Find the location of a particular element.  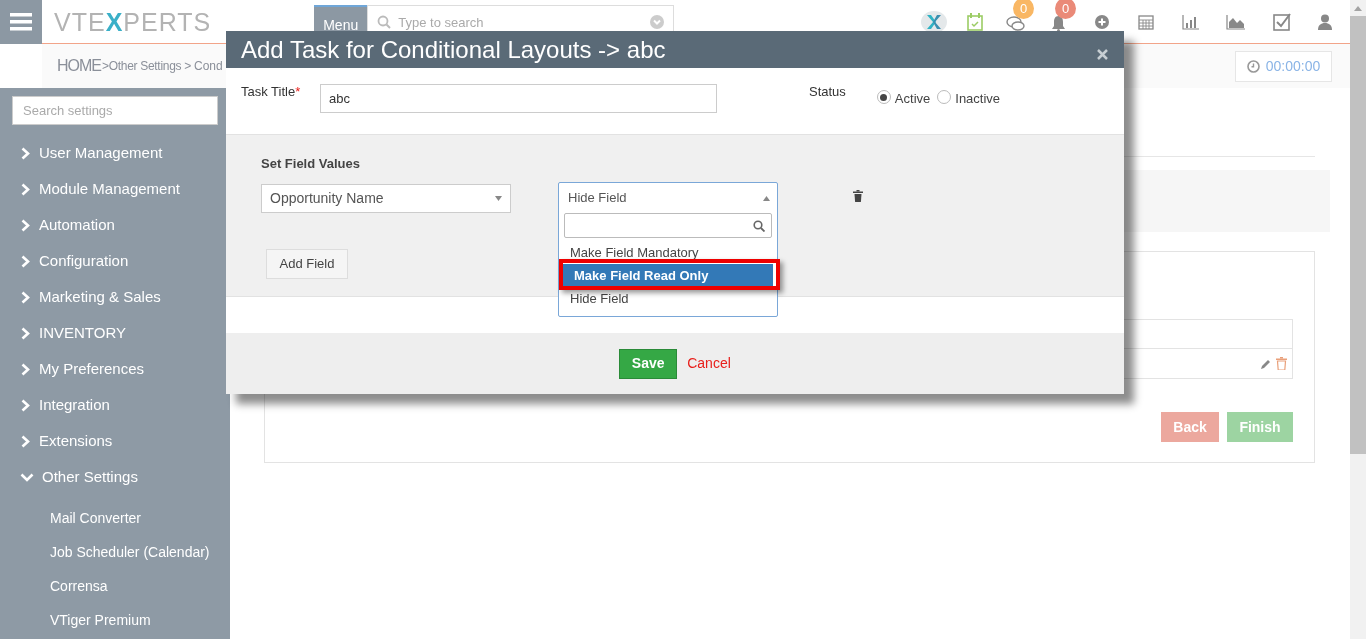

calendar-icon is located at coordinates (1146, 22).